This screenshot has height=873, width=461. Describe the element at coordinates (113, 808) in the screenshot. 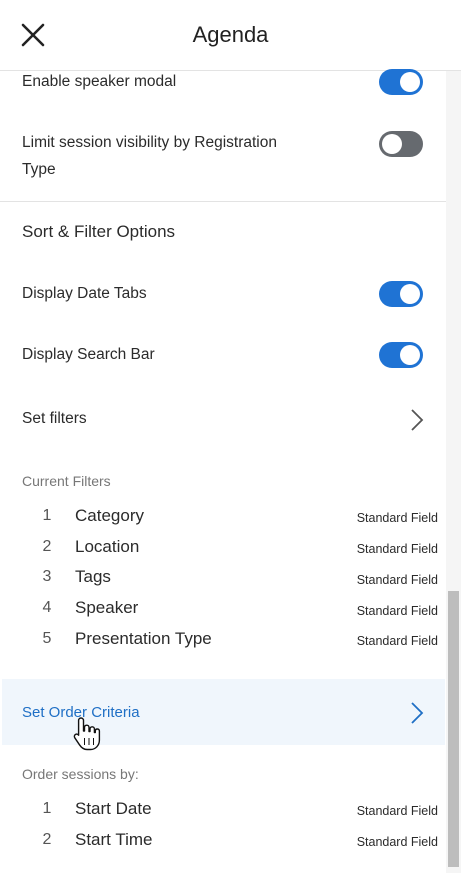

I see `list-item-name: Start Date` at that location.